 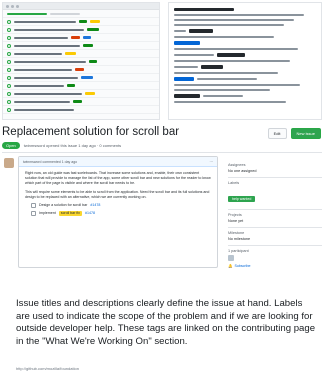 What do you see at coordinates (236, 233) in the screenshot?
I see `milestone-header: Milestone` at bounding box center [236, 233].